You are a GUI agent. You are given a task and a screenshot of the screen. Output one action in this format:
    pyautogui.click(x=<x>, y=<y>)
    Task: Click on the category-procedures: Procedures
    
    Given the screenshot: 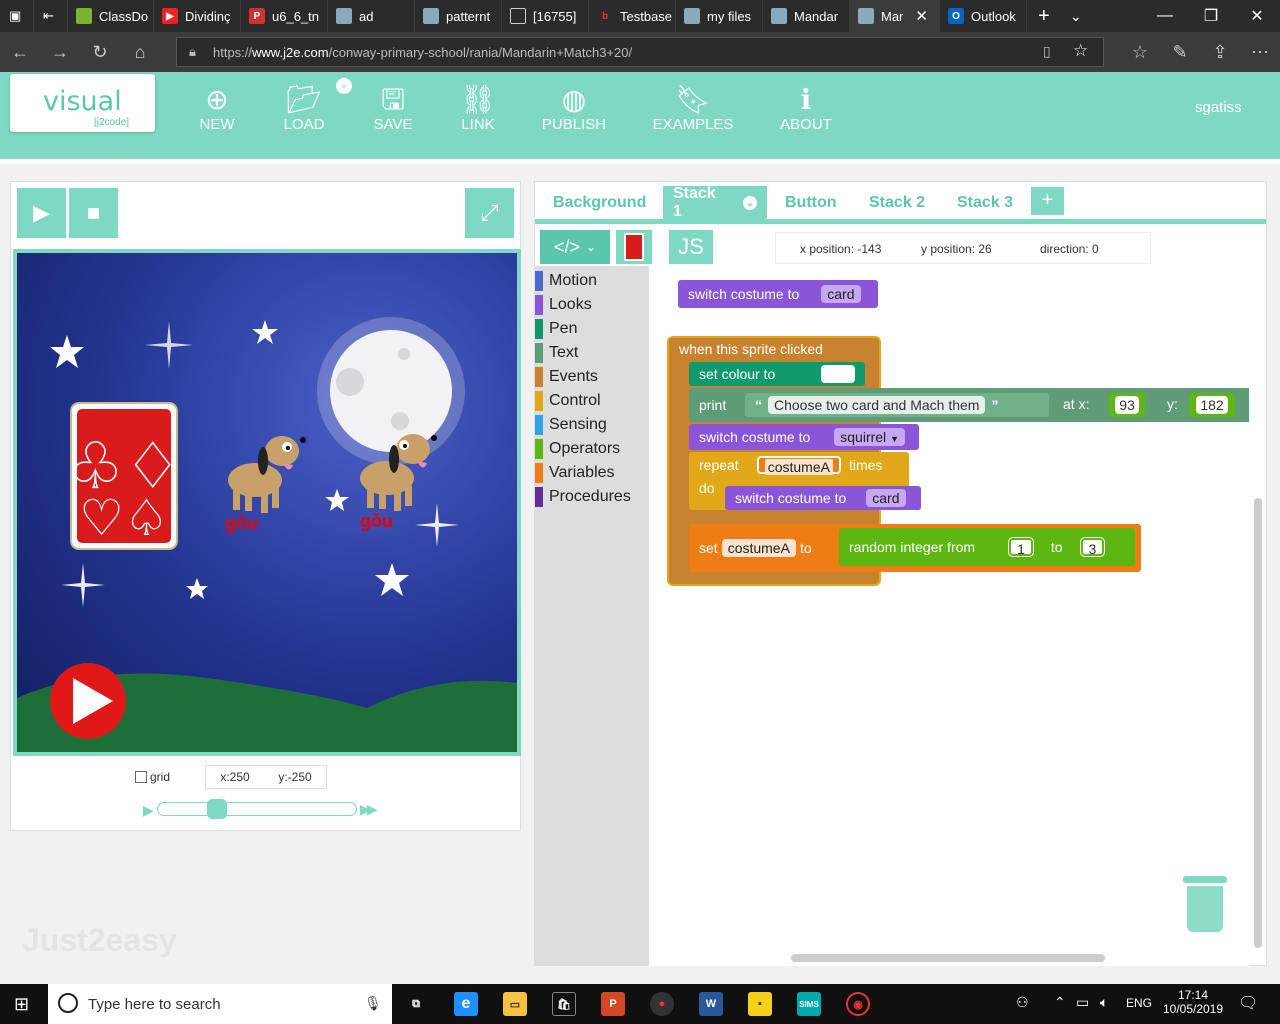 What is the action you would take?
    pyautogui.click(x=583, y=497)
    